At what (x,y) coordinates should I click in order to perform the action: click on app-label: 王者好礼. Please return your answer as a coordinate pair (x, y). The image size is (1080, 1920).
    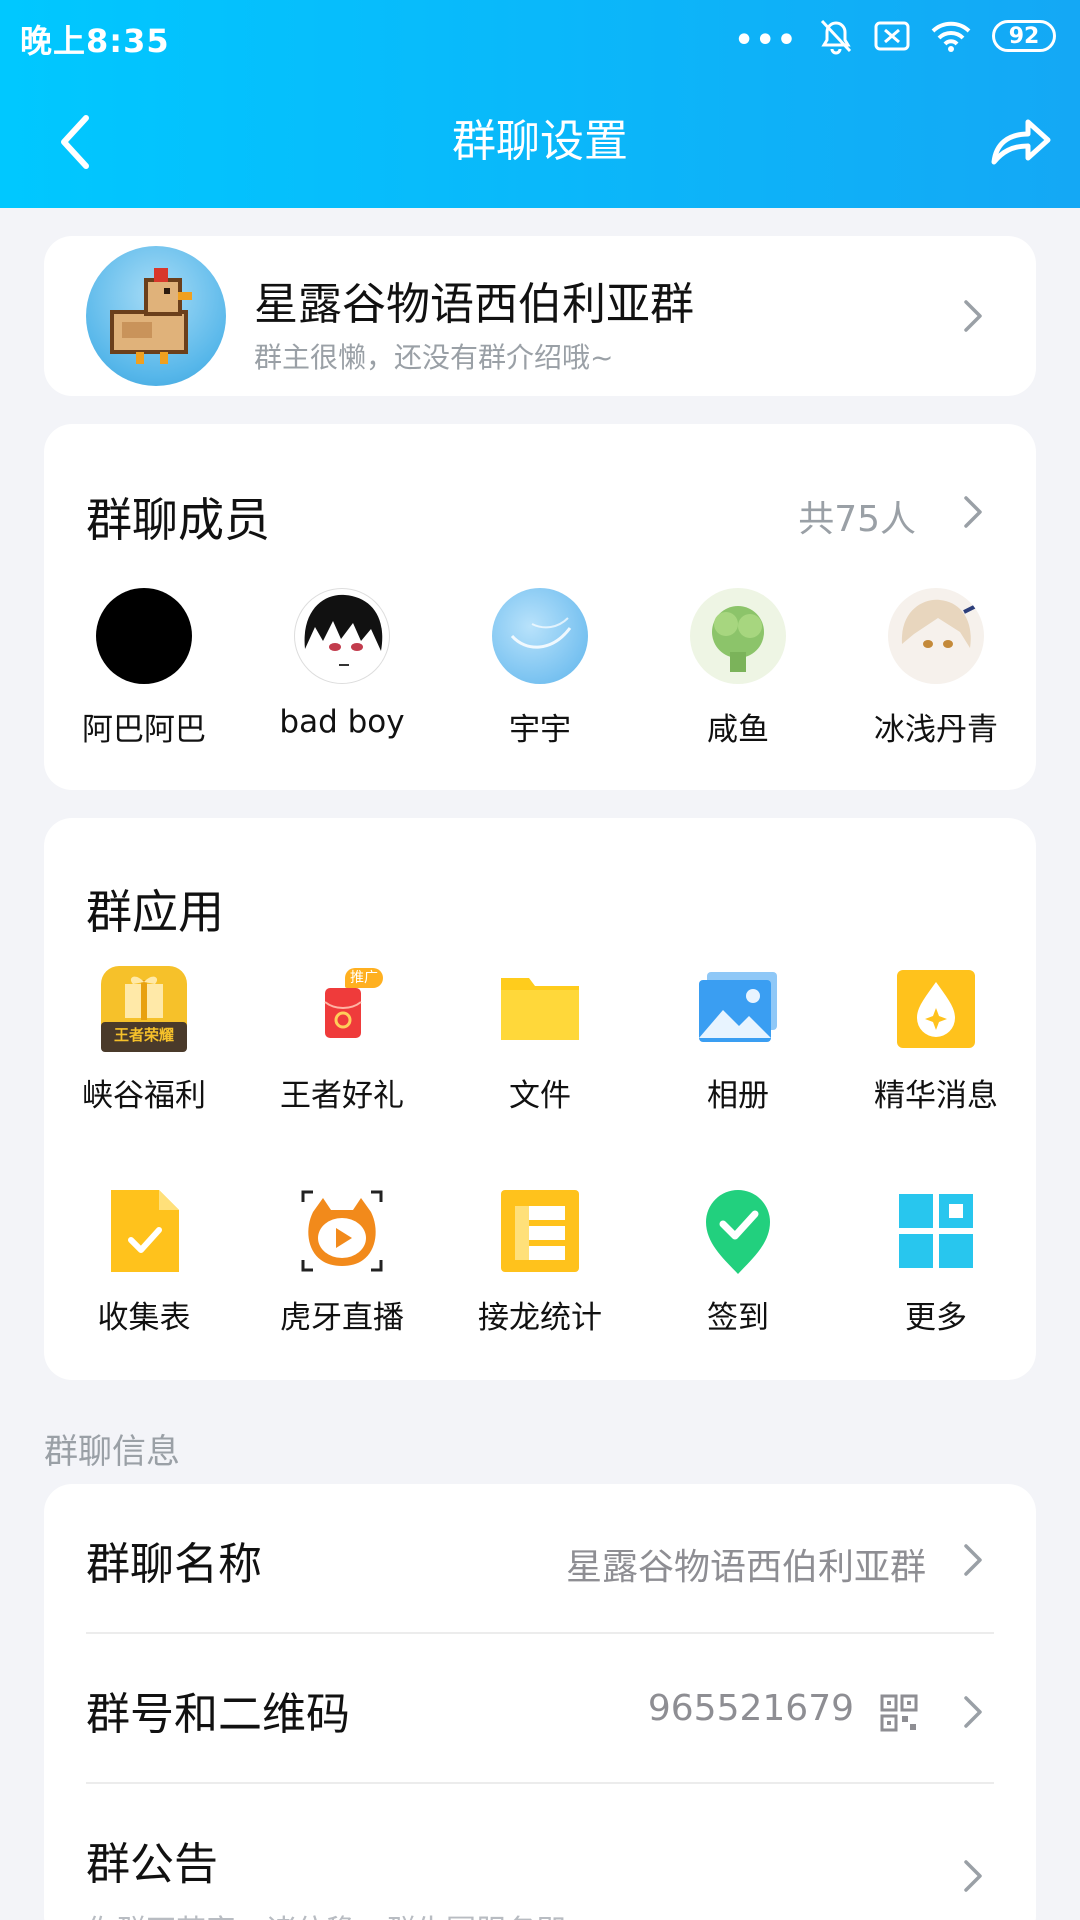
    Looking at the image, I should click on (342, 1096).